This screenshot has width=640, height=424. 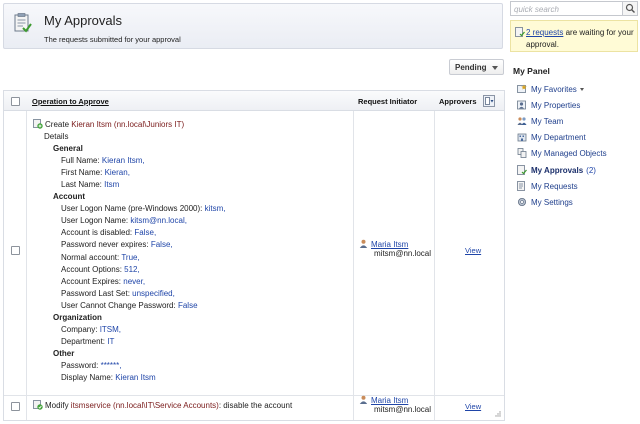 What do you see at coordinates (93, 269) in the screenshot?
I see `field-label: Account Options:` at bounding box center [93, 269].